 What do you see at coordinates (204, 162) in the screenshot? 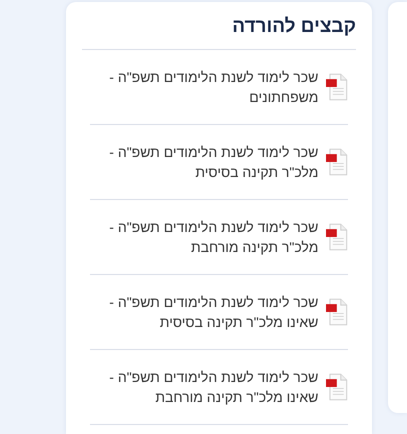
I see `file-link: שכר לימוד לשנת הלימודים תשפ"ה - מלכ"ר תקינה בסיסית` at bounding box center [204, 162].